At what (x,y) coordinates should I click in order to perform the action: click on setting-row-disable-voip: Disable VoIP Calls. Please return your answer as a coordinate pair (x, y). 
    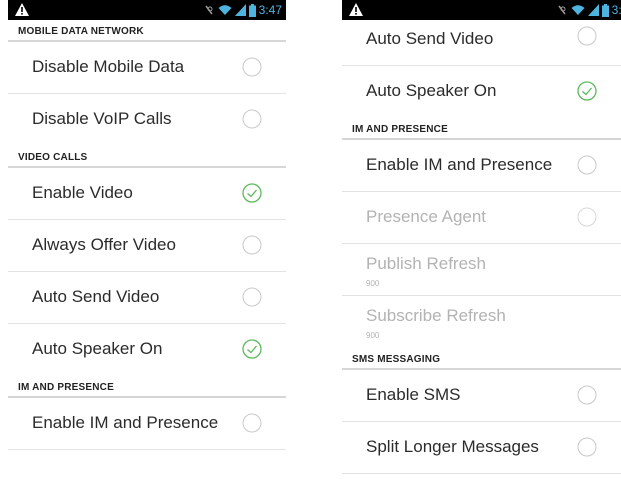
    Looking at the image, I should click on (147, 120).